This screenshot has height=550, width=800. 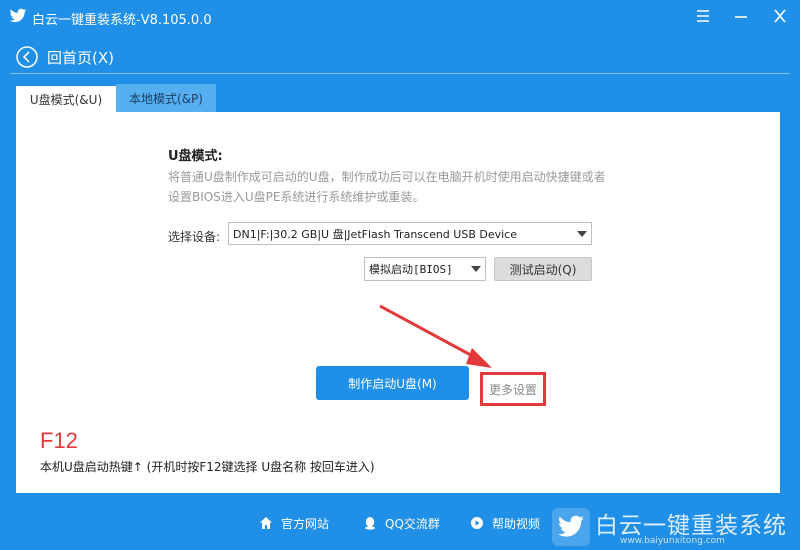 I want to click on tab-usb-mode: U盘模式(&U), so click(x=66, y=98).